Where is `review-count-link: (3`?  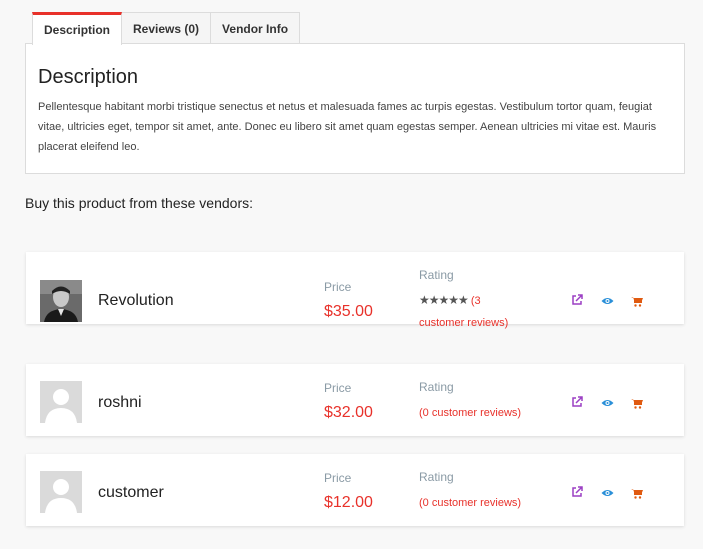 review-count-link: (3 is located at coordinates (476, 301).